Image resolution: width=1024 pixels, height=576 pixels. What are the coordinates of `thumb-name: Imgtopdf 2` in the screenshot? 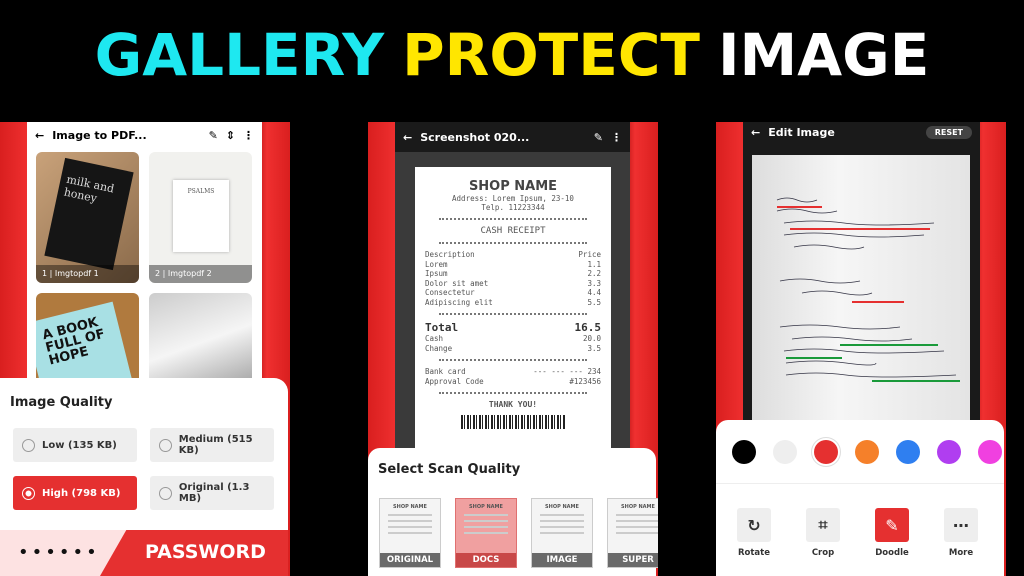 It's located at (189, 273).